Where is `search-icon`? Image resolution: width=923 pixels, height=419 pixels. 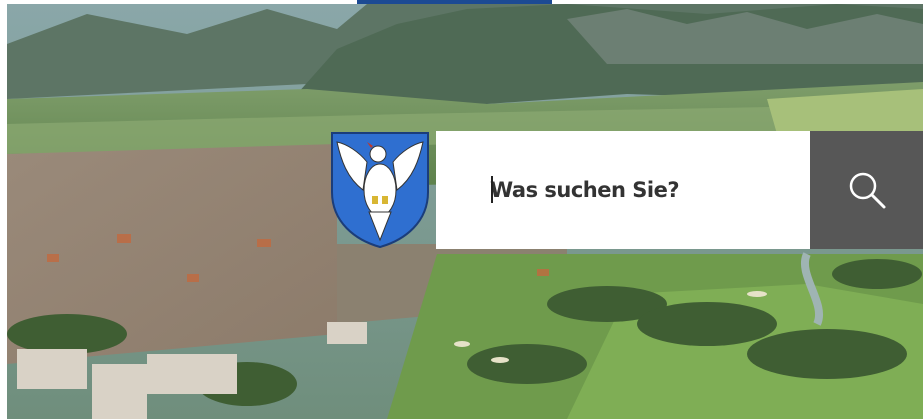 search-icon is located at coordinates (867, 190).